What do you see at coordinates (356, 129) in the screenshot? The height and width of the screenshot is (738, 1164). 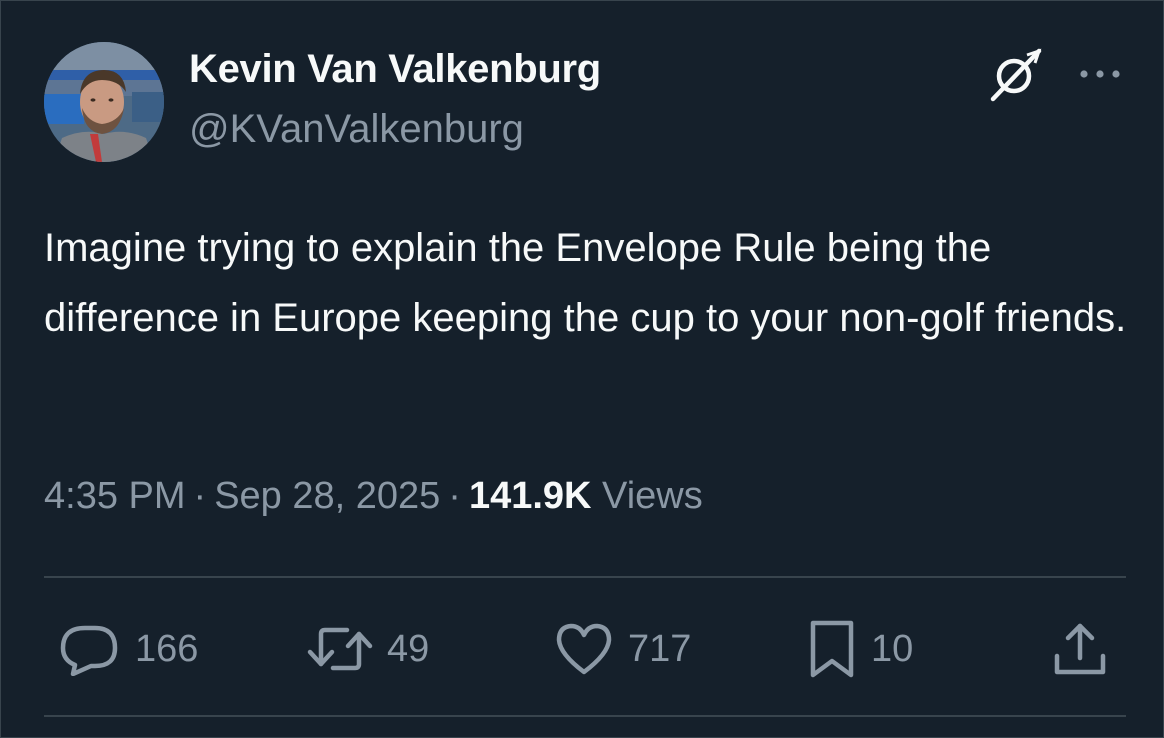 I see `user-handle: @KVanValkenburg` at bounding box center [356, 129].